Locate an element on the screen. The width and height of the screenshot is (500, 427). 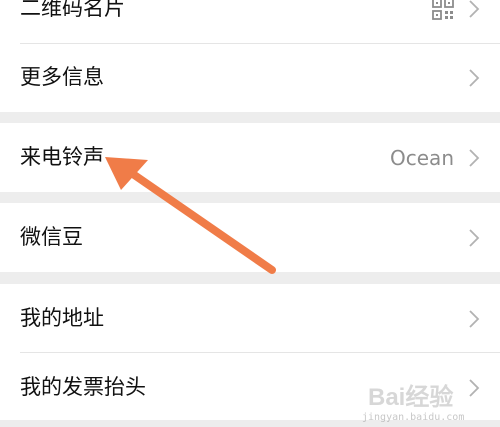
row-label-wechat-beans: 微信豆 is located at coordinates (51, 237).